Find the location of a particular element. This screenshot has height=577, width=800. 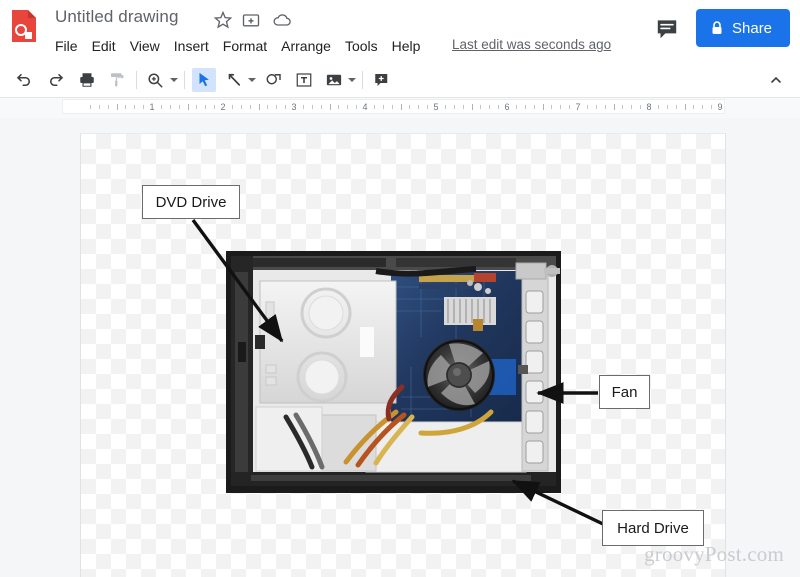

ruler-mark: 9 is located at coordinates (720, 107).